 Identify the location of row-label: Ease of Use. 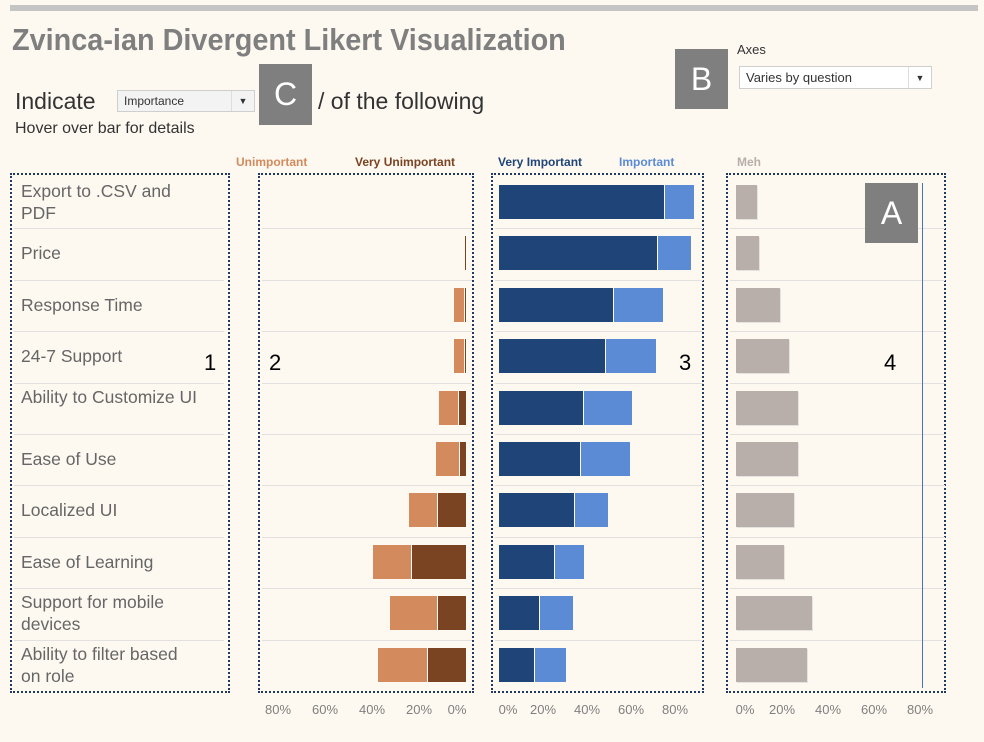
(69, 459).